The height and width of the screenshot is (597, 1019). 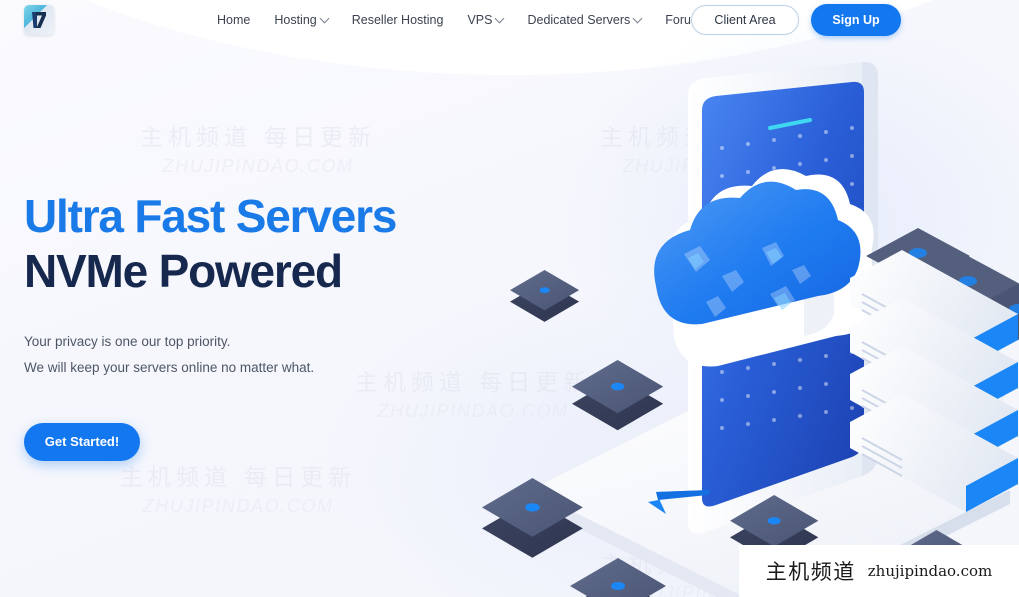 I want to click on nav-item-reseller-hosting: Reseller Hosting, so click(x=398, y=20).